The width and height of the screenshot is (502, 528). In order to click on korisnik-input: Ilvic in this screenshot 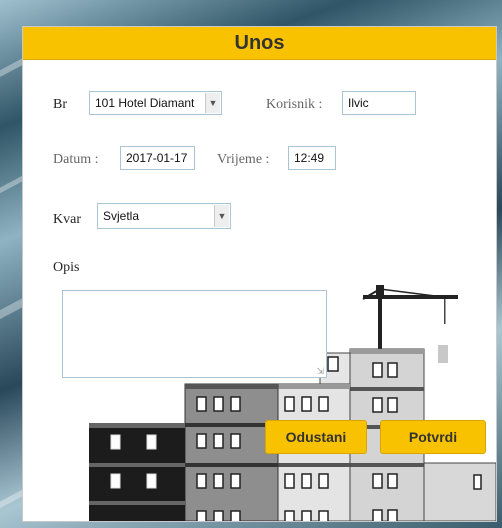, I will do `click(379, 103)`.